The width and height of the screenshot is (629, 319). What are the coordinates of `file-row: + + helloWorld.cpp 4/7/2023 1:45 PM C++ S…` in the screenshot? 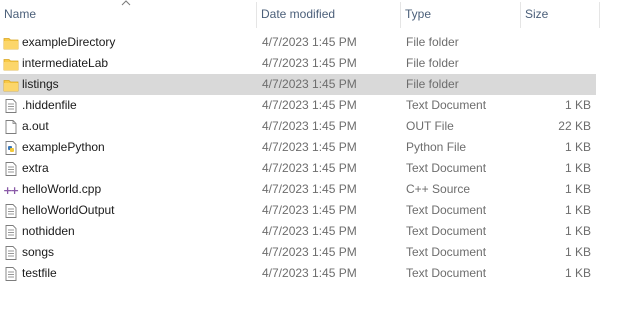 It's located at (298, 189).